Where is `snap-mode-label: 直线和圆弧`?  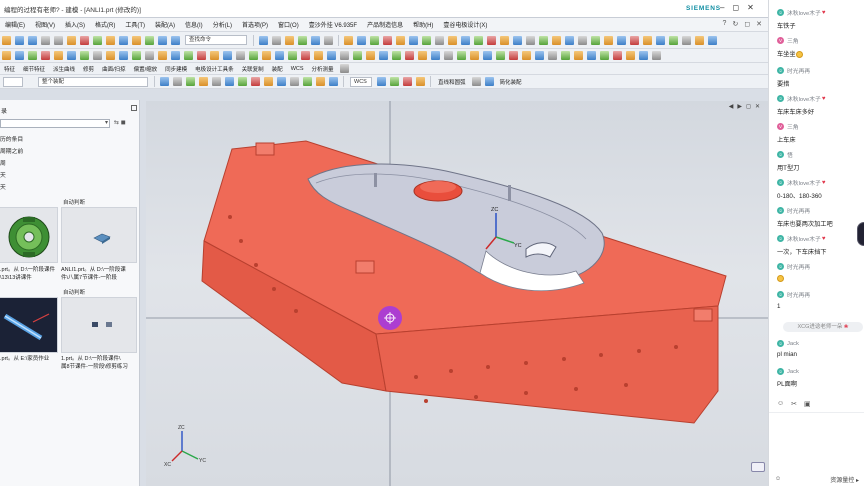 snap-mode-label: 直线和圆弧 is located at coordinates (452, 82).